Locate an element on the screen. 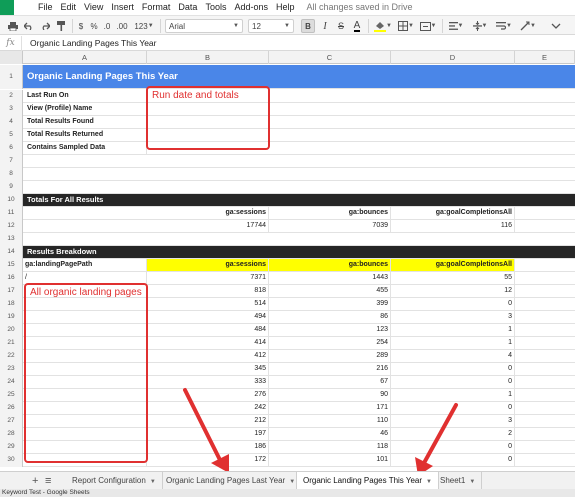 The width and height of the screenshot is (575, 497). goals-cell: 4 is located at coordinates (453, 356).